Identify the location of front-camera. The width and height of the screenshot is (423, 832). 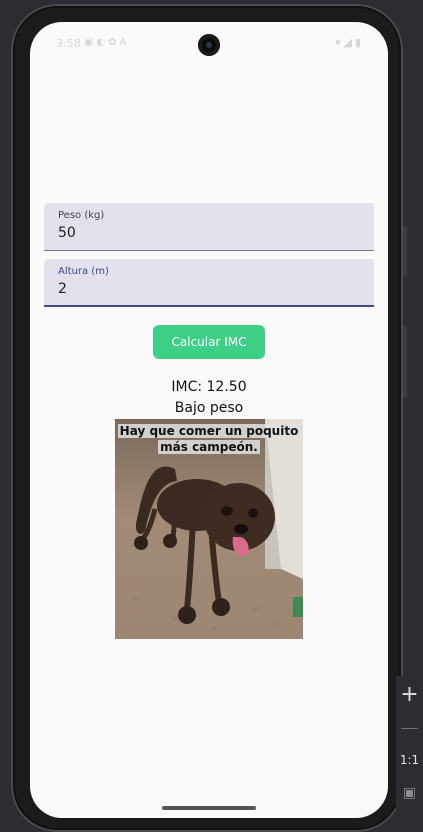
(209, 45).